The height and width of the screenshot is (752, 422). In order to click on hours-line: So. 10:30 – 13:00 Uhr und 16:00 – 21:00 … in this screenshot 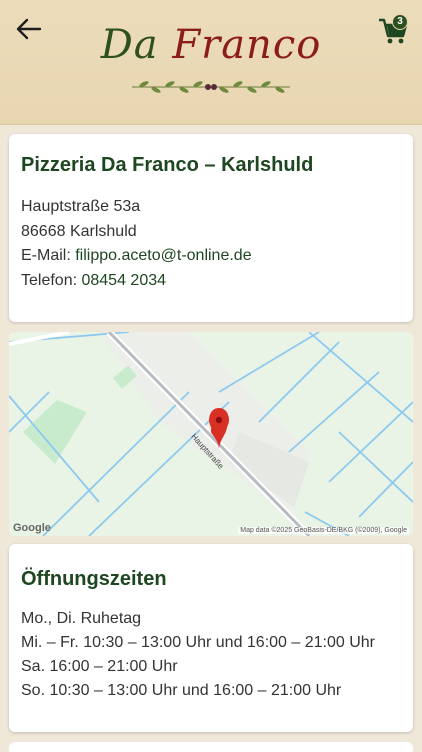, I will do `click(181, 690)`.